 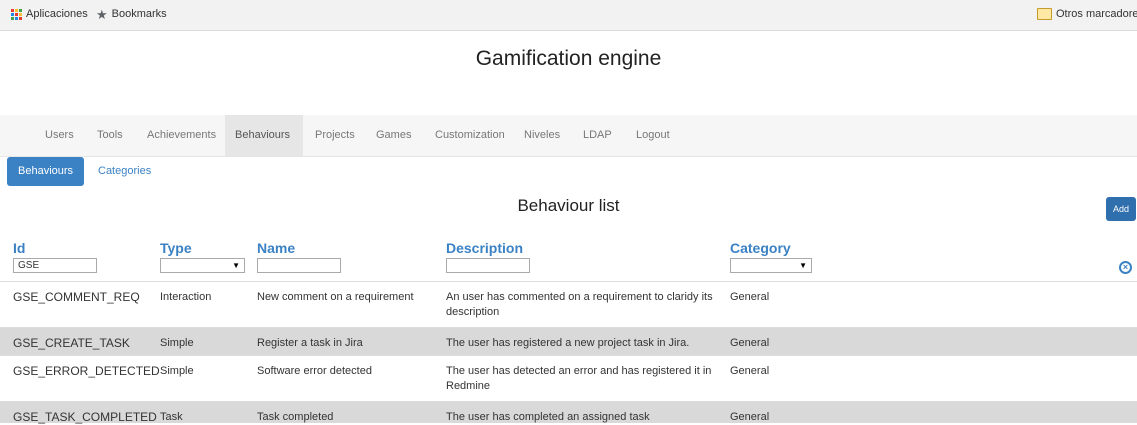 I want to click on column-header-id: Id, so click(x=19, y=248).